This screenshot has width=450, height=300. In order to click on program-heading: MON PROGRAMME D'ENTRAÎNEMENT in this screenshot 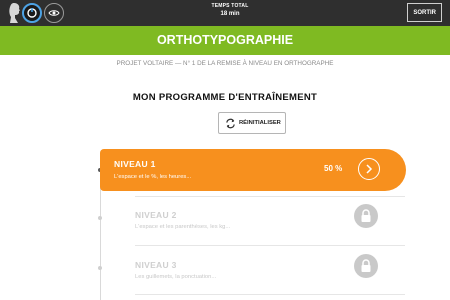, I will do `click(225, 97)`.